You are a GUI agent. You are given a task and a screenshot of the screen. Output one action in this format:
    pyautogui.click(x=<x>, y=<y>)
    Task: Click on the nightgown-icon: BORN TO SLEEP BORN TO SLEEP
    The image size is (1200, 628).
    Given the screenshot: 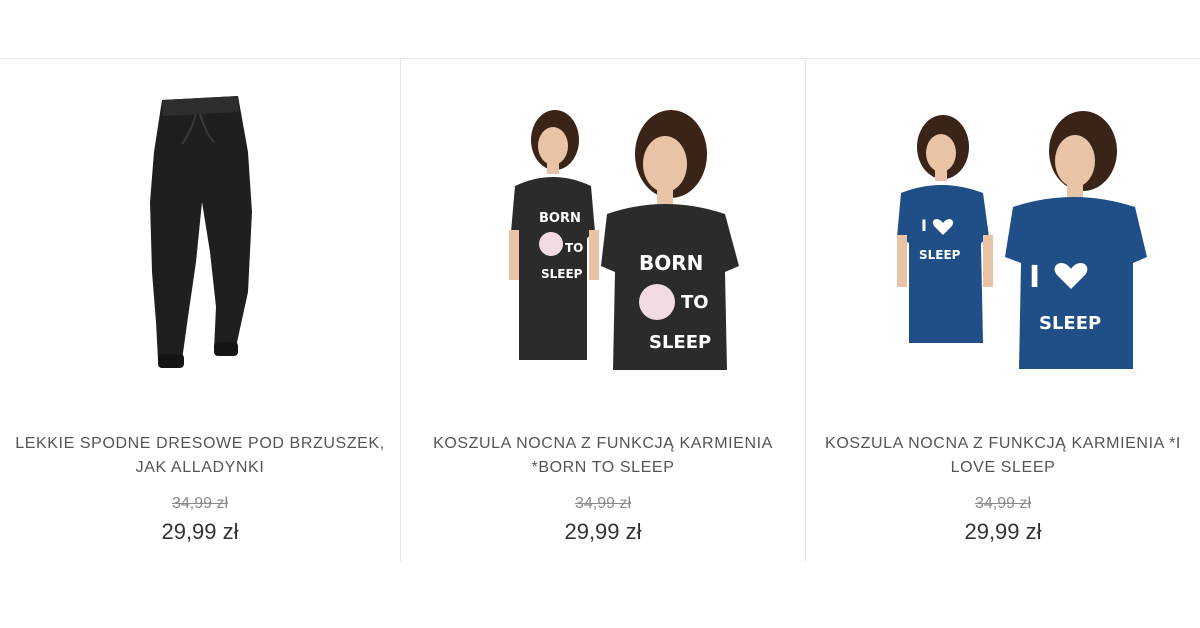 What is the action you would take?
    pyautogui.click(x=624, y=240)
    